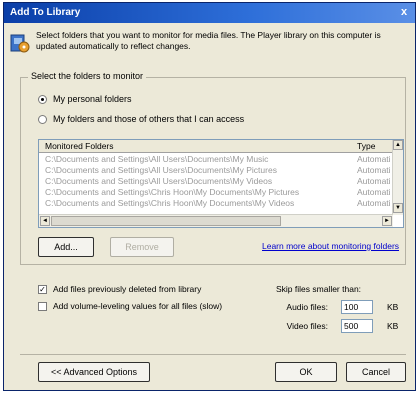 The image size is (419, 394). Describe the element at coordinates (42, 99) in the screenshot. I see `radio-selected-icon` at that location.